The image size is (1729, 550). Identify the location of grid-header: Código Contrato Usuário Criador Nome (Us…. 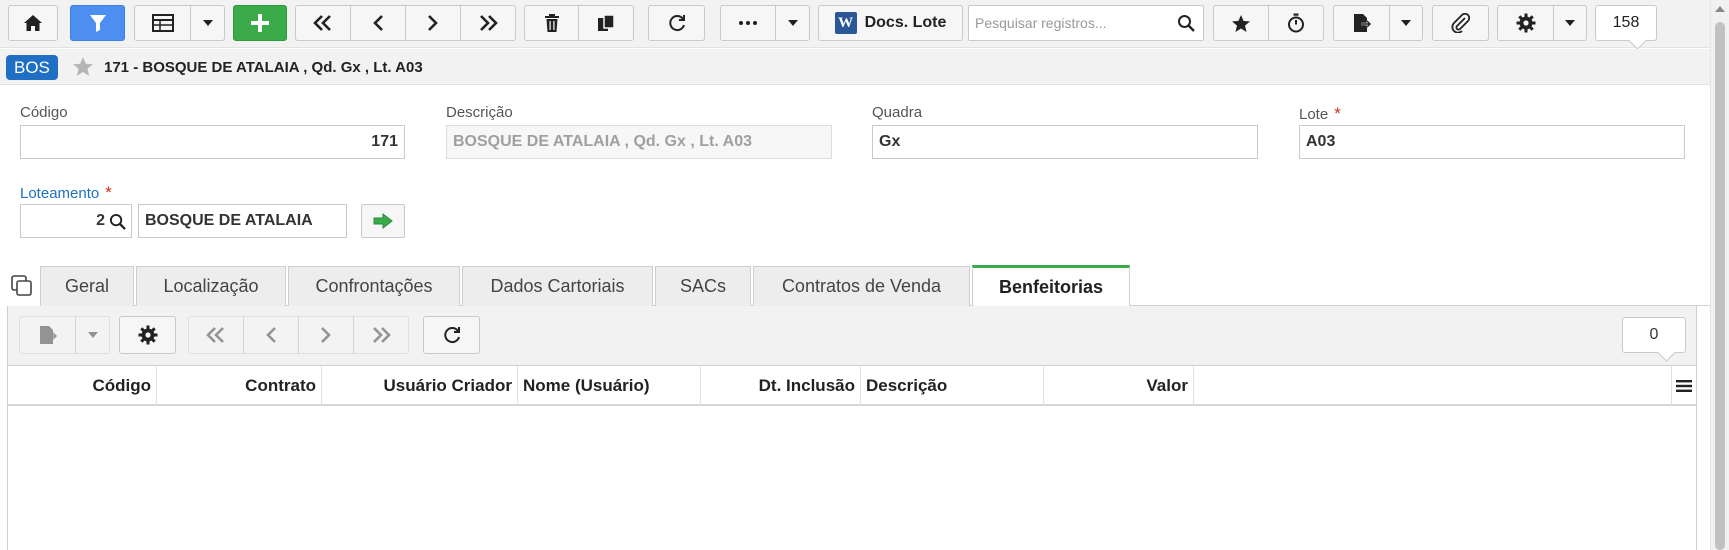
(852, 386).